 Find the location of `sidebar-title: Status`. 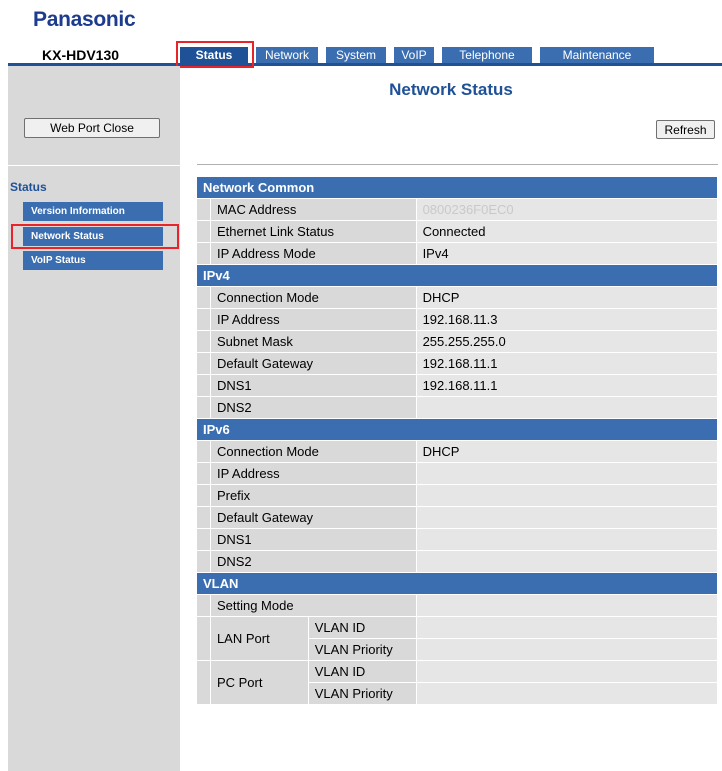

sidebar-title: Status is located at coordinates (28, 187).